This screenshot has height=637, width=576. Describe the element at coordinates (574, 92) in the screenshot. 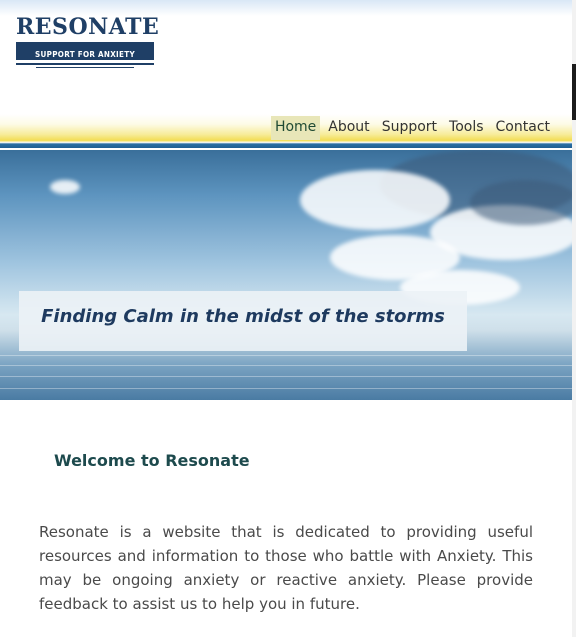

I see `scrollbar-thumb` at that location.